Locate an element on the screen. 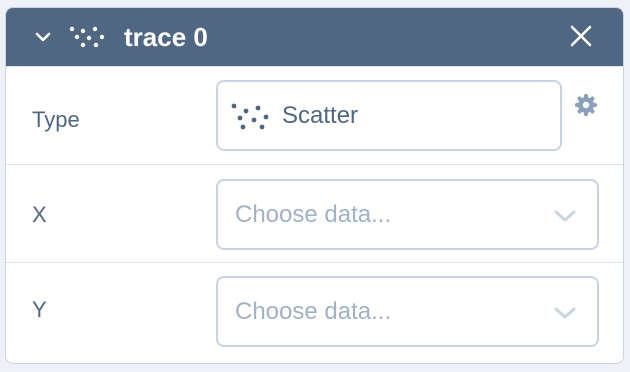 The height and width of the screenshot is (372, 630). trace-title: trace 0 is located at coordinates (166, 37).